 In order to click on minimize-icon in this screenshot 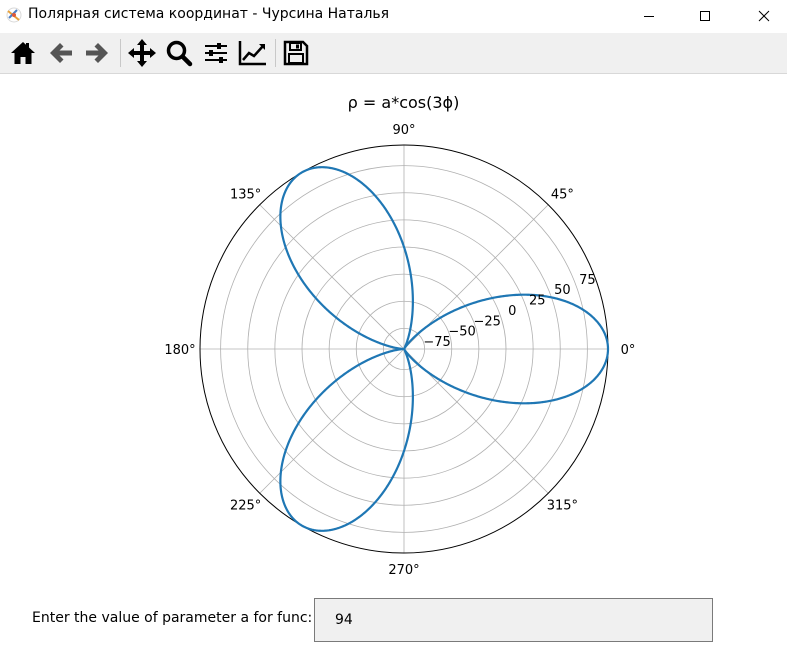, I will do `click(649, 16)`.